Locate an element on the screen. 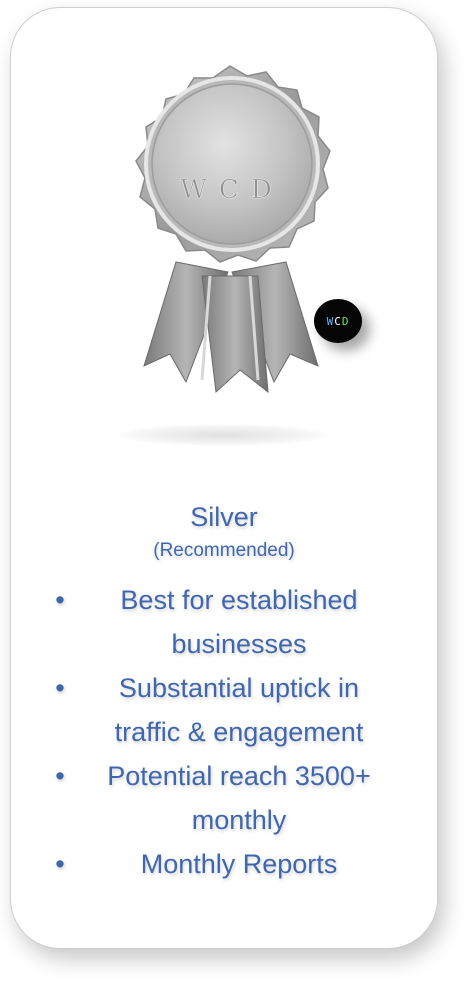 This screenshot has width=476, height=990. wcd-logo-badge: W C D is located at coordinates (338, 321).